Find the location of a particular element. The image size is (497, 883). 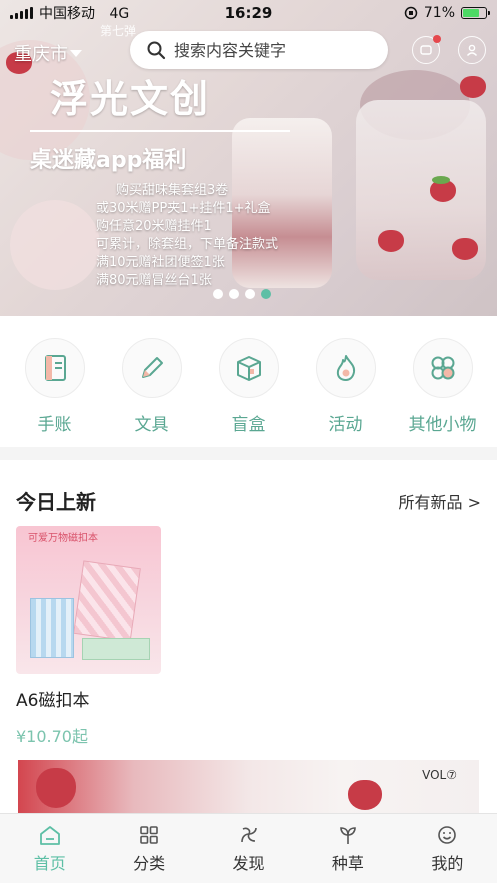

bottom-tab-bar: 首页 分类 发现 种草 我的 is located at coordinates (248, 848).